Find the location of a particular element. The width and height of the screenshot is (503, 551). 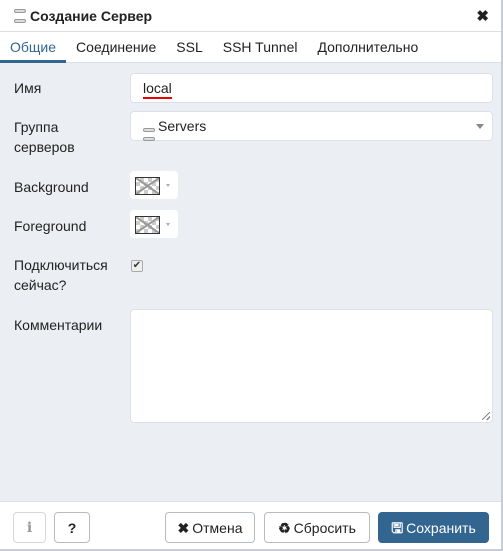

server-group-label-line1: Группа is located at coordinates (36, 127).